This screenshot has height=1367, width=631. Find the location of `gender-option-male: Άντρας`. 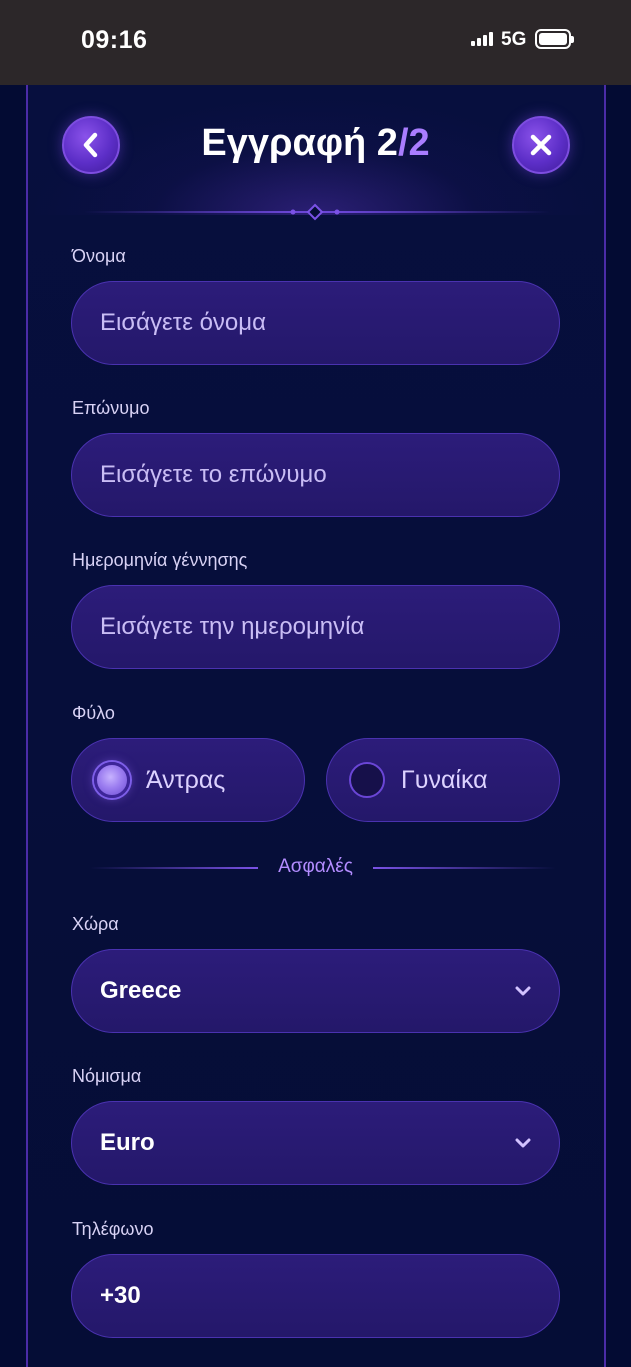

gender-option-male: Άντρας is located at coordinates (188, 780).